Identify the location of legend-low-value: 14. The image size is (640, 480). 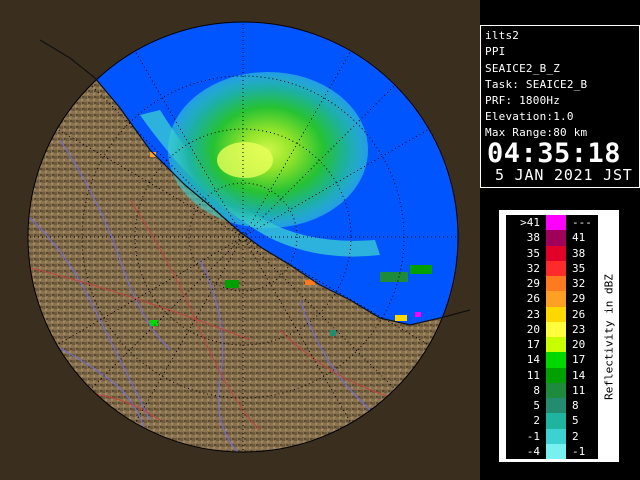
(533, 360).